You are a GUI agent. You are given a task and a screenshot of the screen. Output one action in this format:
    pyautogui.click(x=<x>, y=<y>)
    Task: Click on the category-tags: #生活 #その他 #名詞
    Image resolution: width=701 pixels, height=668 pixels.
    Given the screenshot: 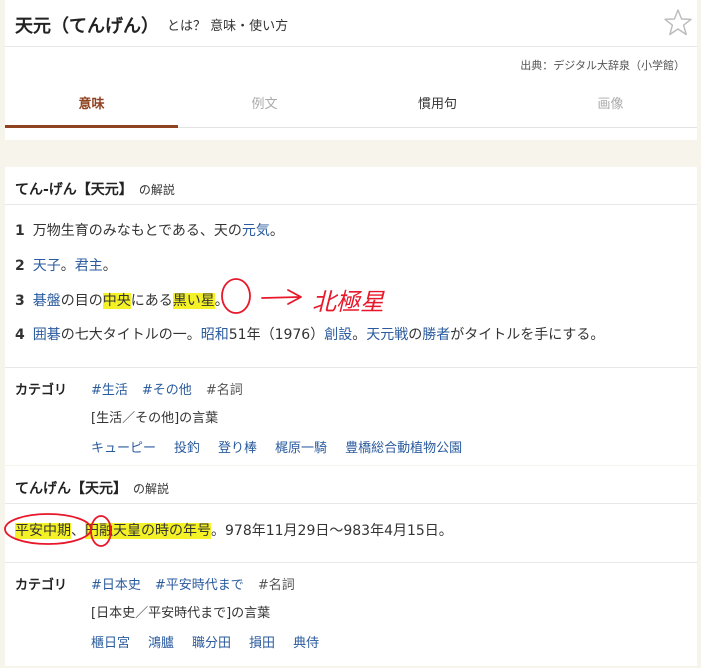 What is the action you would take?
    pyautogui.click(x=174, y=388)
    